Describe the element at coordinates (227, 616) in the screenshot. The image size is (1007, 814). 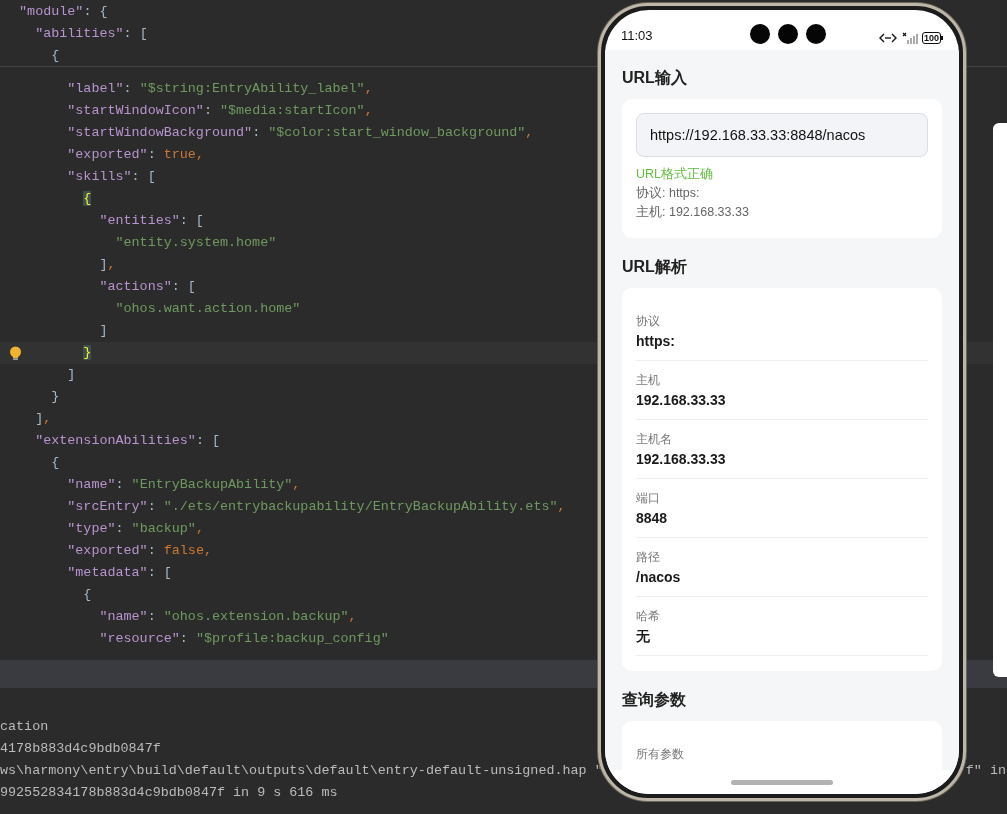
I see `code-line: "name": "ohos.extension.backup",` at that location.